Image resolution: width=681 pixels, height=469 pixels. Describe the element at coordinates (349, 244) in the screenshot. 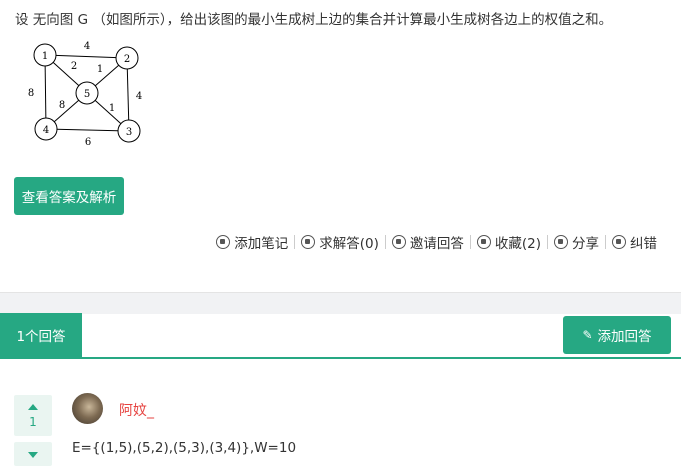

I see `ask-solution-label: 求解答(0)` at that location.